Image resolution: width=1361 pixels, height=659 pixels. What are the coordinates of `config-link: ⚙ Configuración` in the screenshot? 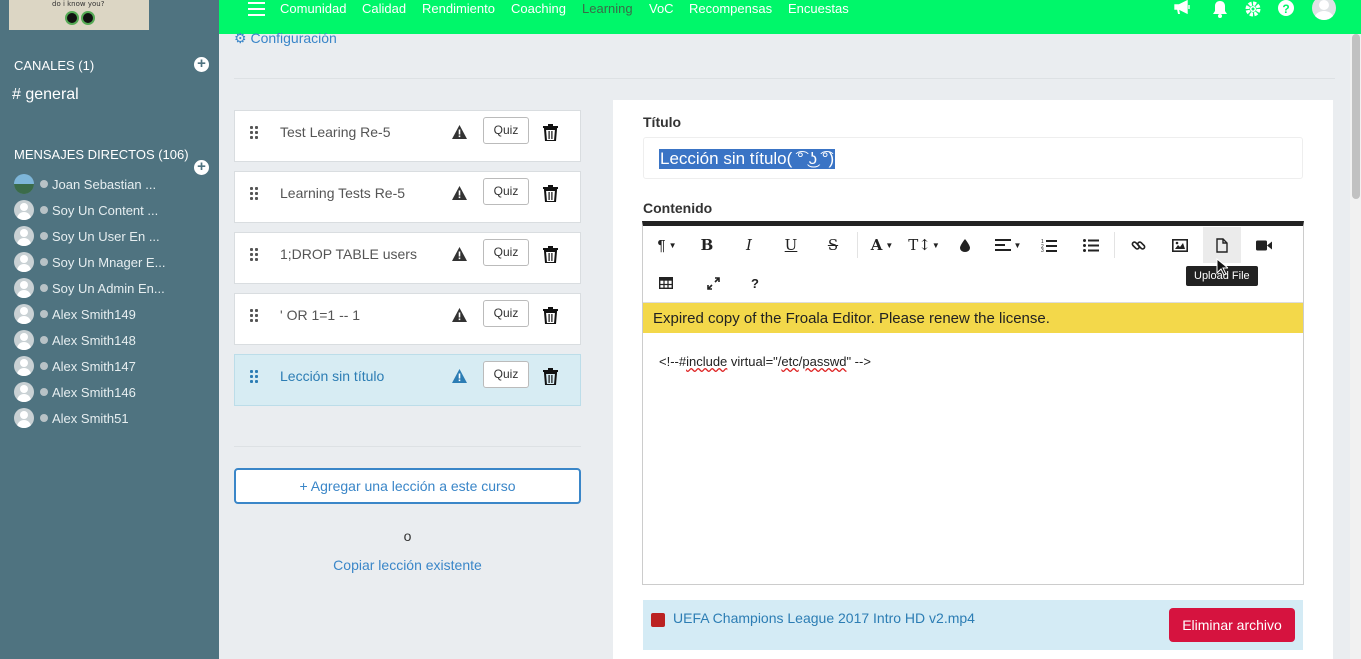 It's located at (285, 38).